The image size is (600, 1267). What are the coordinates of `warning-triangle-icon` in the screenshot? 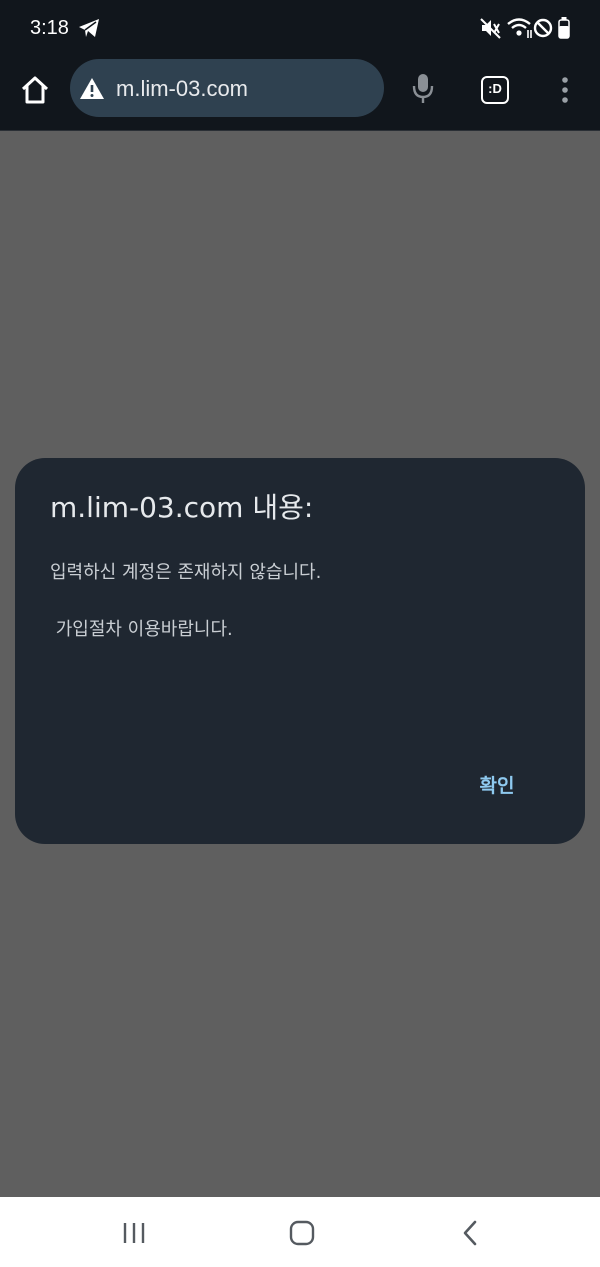 It's located at (92, 91).